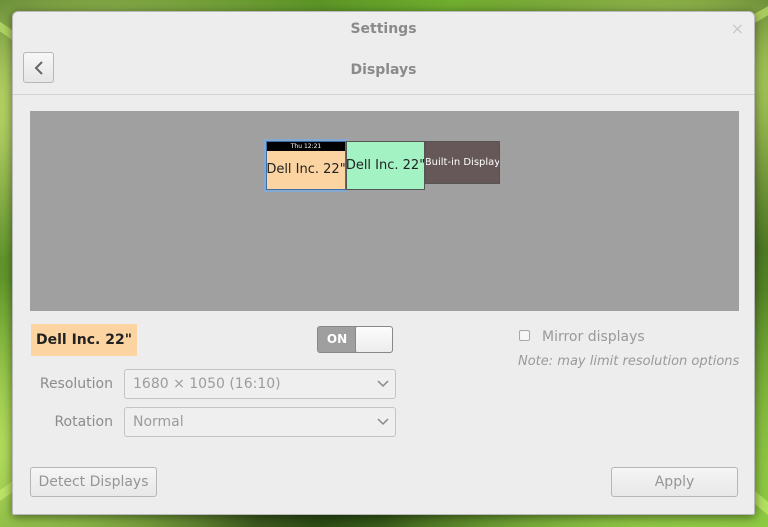 The height and width of the screenshot is (527, 768). I want to click on detect-displays-button: Detect Displays, so click(93, 482).